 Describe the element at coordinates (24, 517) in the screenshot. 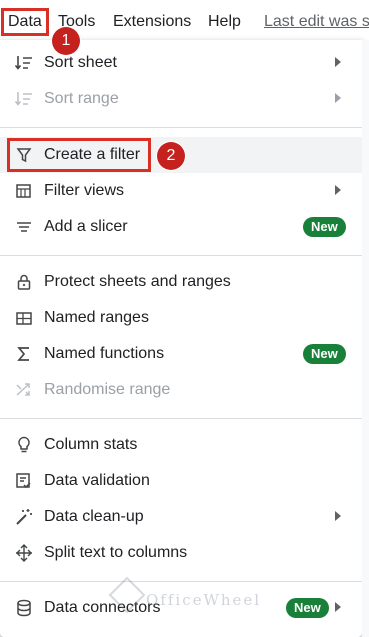

I see `magic-wand-icon` at that location.